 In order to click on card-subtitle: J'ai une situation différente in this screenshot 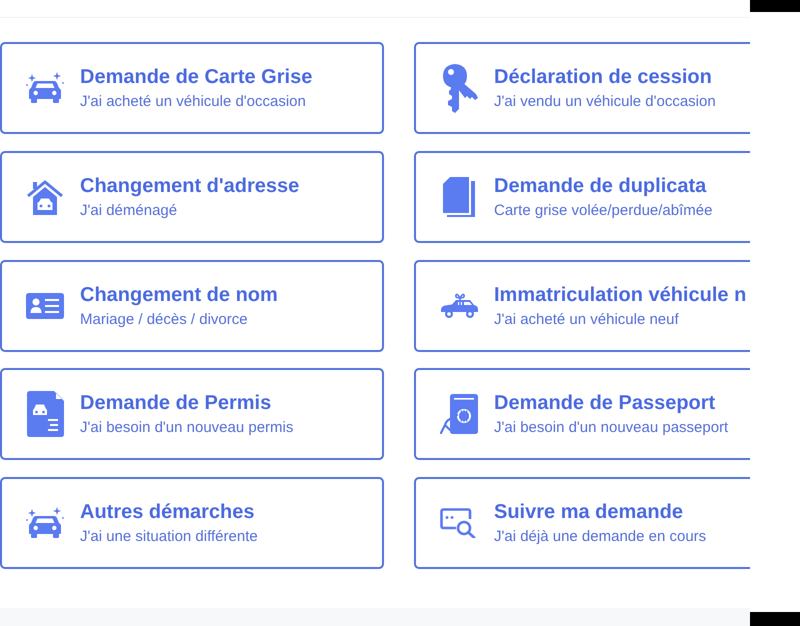, I will do `click(169, 537)`.